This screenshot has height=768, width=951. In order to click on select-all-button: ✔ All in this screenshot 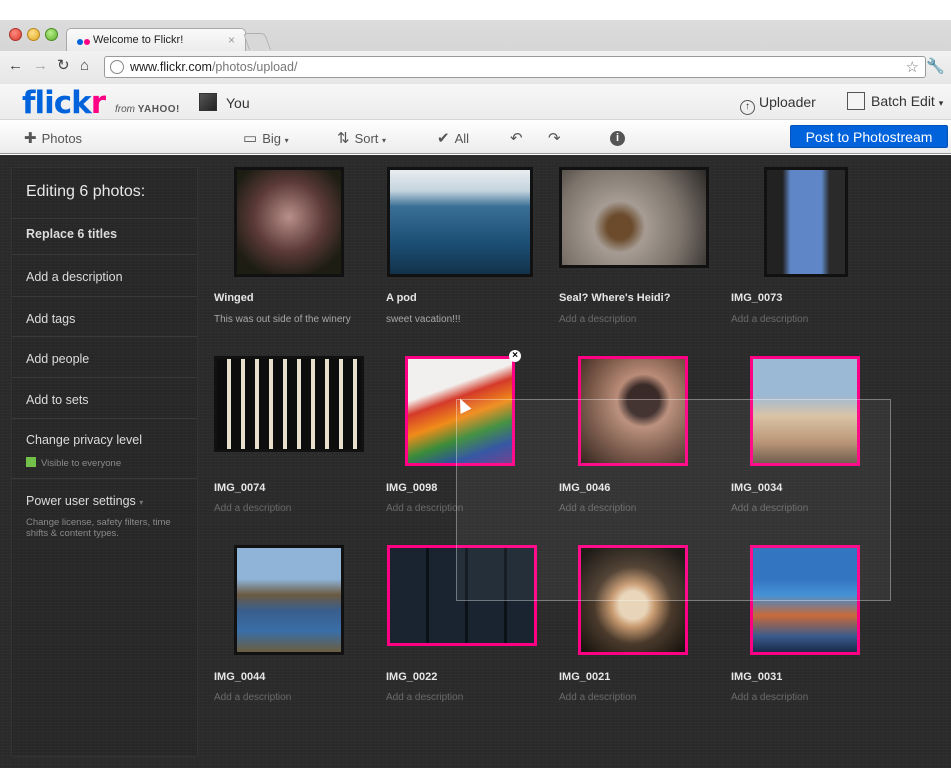, I will do `click(453, 138)`.